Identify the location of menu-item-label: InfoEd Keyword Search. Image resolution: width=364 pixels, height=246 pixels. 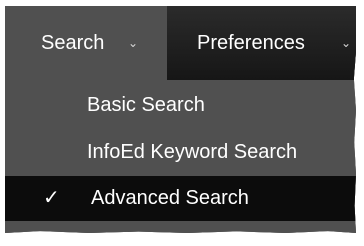
(192, 152).